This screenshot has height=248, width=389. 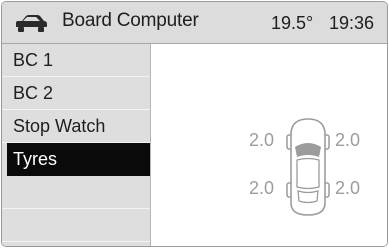 What do you see at coordinates (262, 188) in the screenshot?
I see `tyre-rear-left-pressure: 2.0` at bounding box center [262, 188].